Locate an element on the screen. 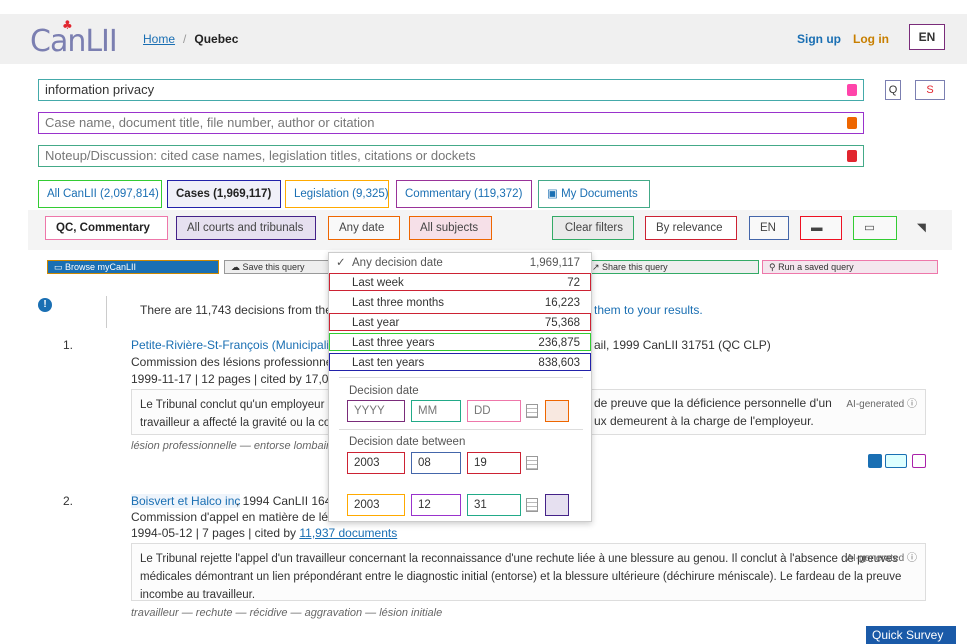  quick-survey-button: Quick Survey is located at coordinates (911, 635).